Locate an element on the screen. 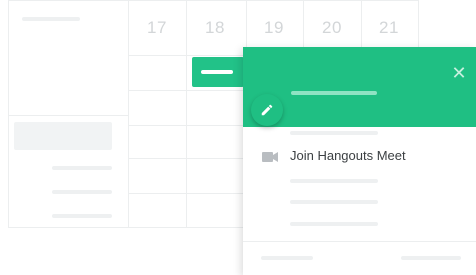  card-footer-divider is located at coordinates (359, 241).